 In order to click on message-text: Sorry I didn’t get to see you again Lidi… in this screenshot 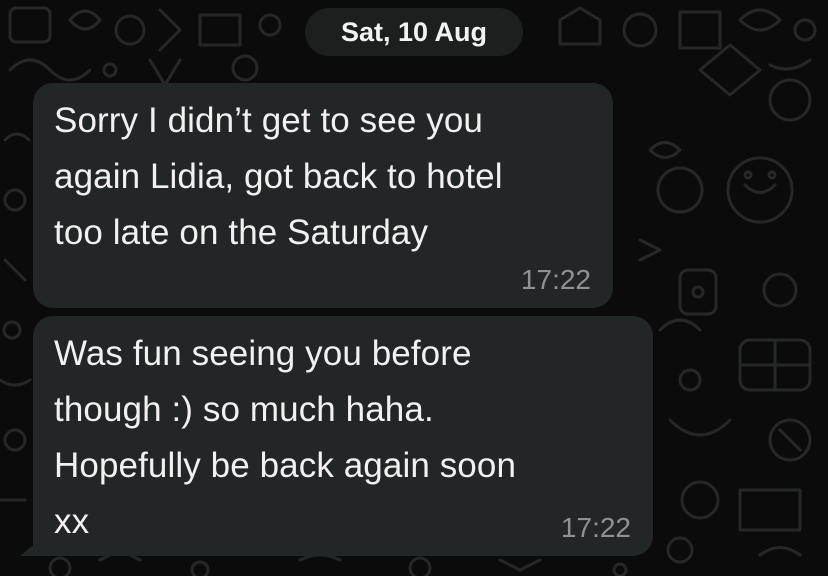, I will do `click(278, 176)`.